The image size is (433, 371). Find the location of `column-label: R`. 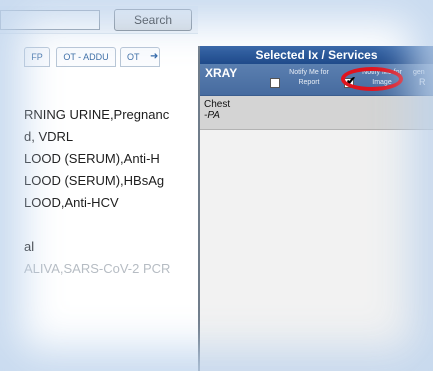

column-label: R is located at coordinates (422, 82).